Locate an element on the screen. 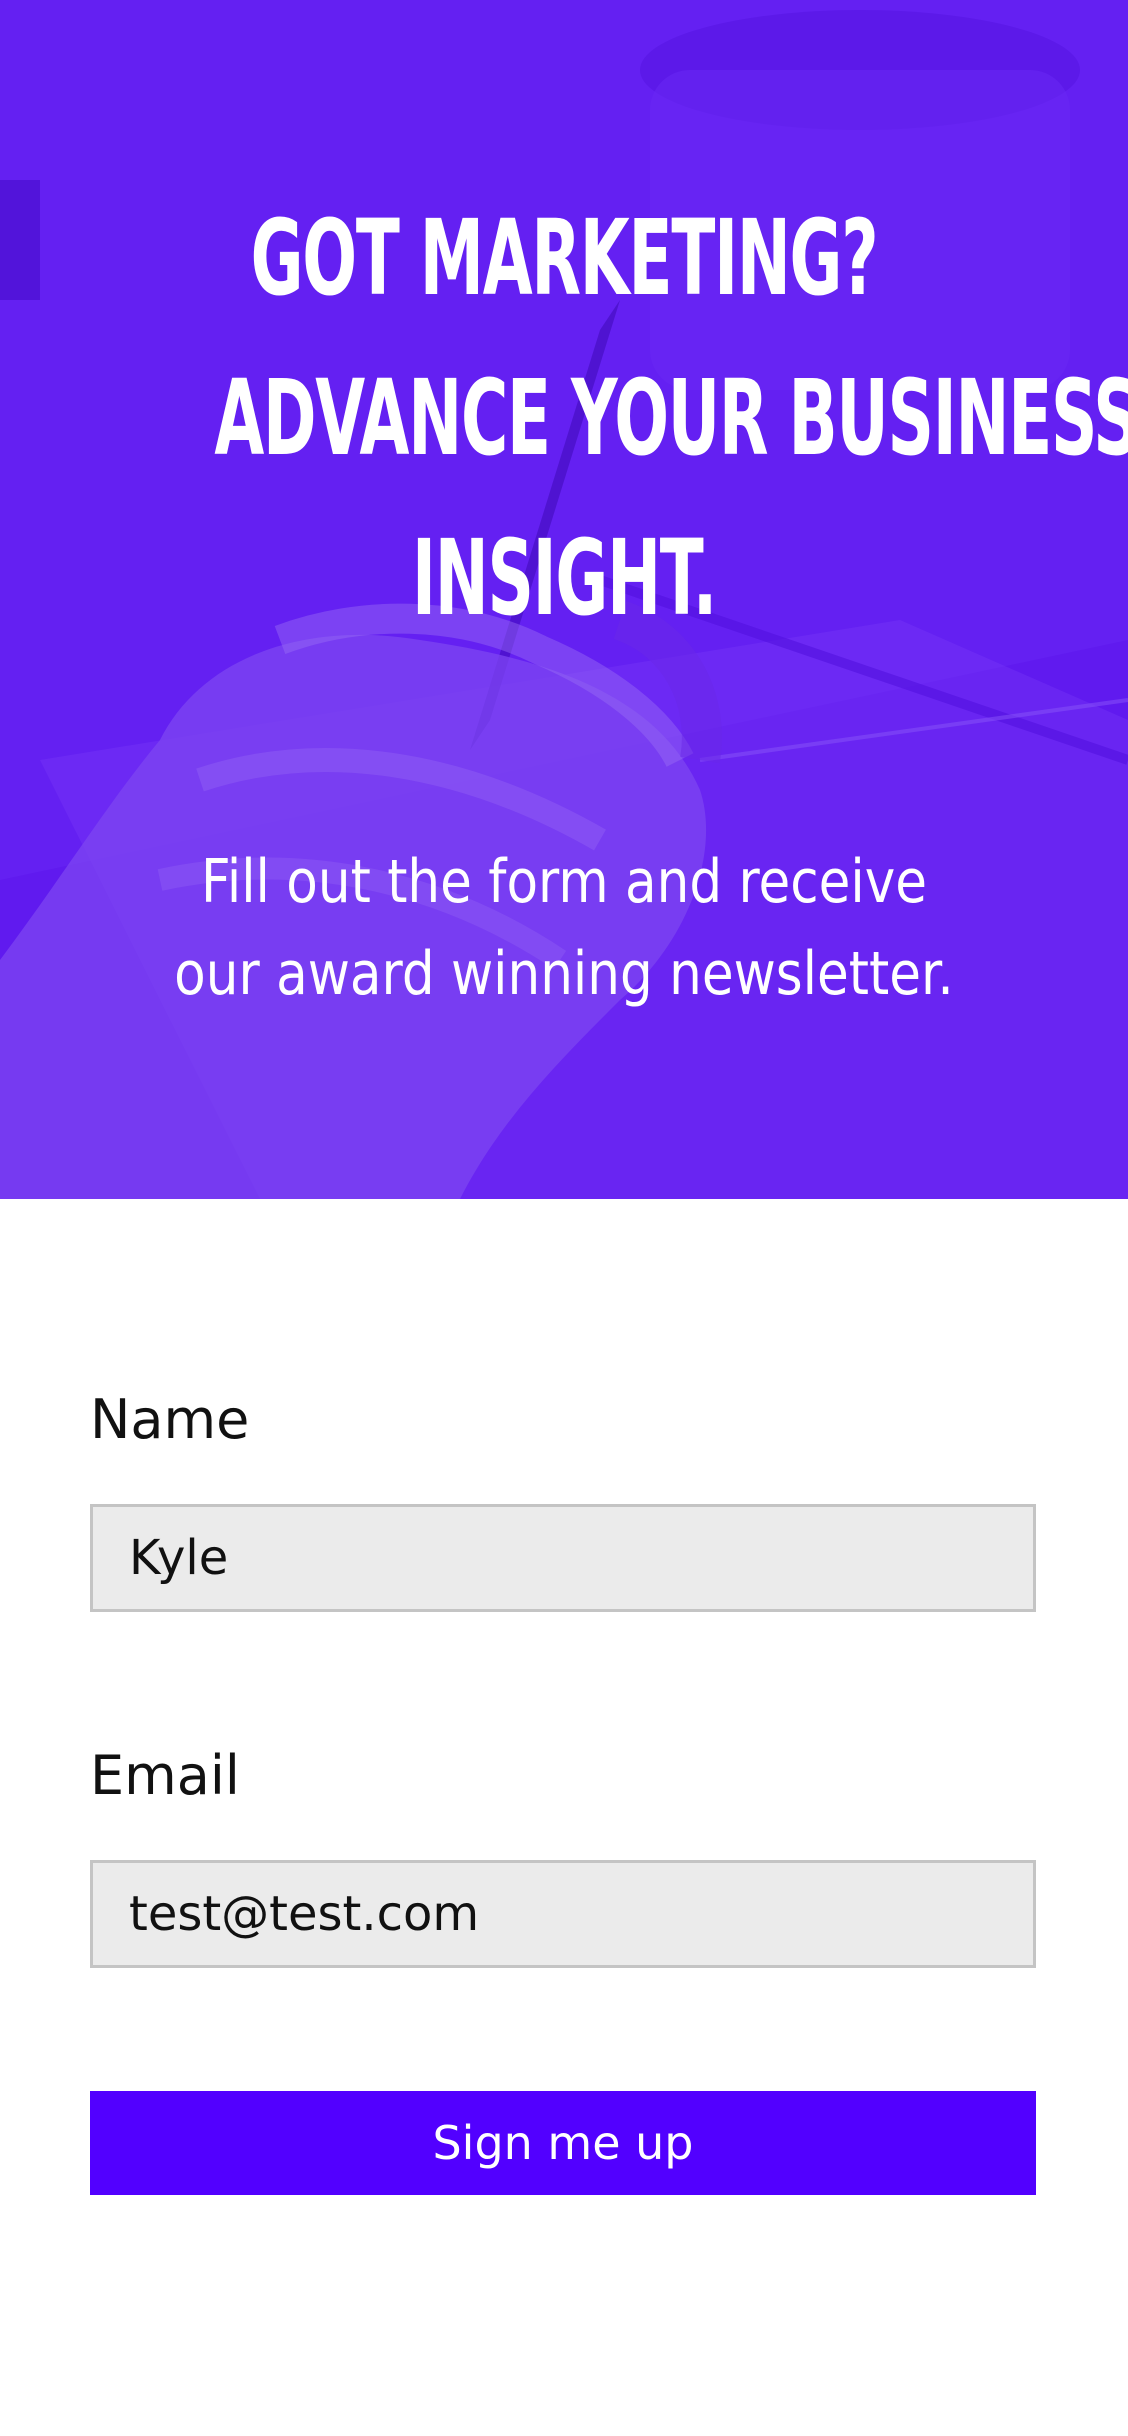 This screenshot has height=2436, width=1128. name-field is located at coordinates (563, 1558).